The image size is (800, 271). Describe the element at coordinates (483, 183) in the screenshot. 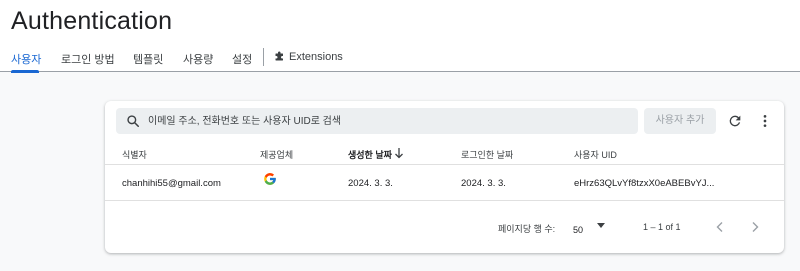

I see `cell-signed-in-date: 2024. 3. 3.` at that location.